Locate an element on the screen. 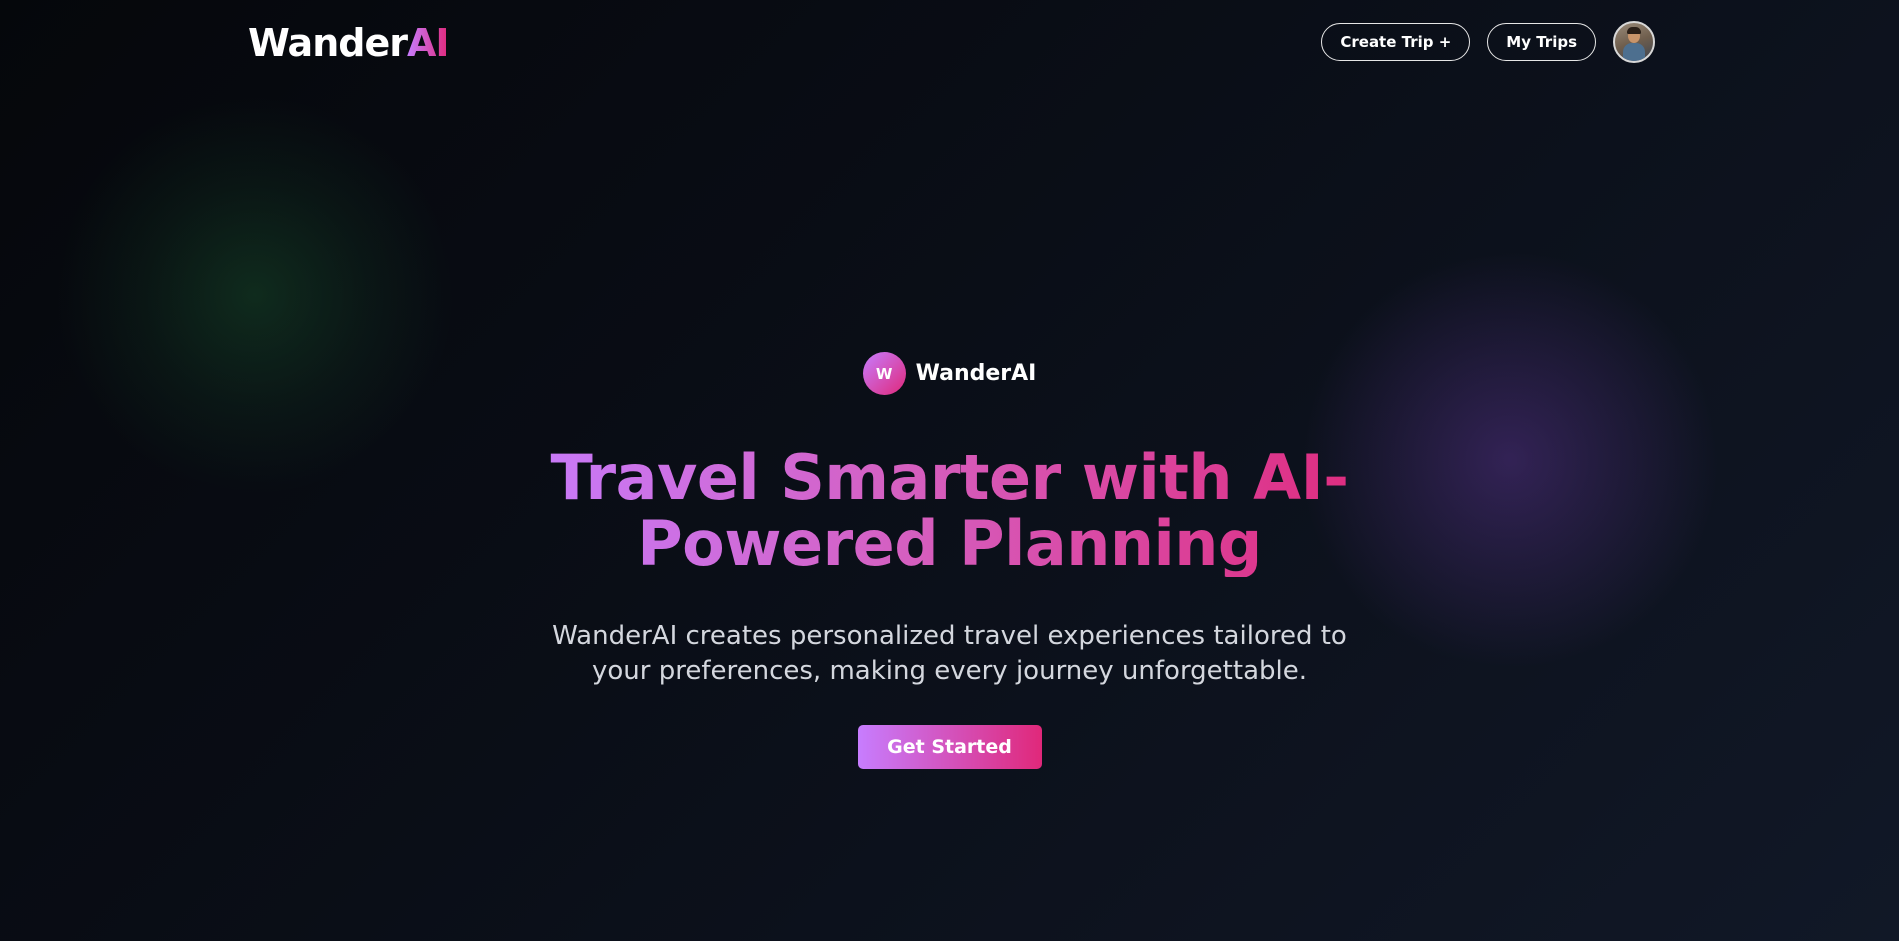 The image size is (1899, 941). create-trip-button: Create Trip + is located at coordinates (1396, 42).